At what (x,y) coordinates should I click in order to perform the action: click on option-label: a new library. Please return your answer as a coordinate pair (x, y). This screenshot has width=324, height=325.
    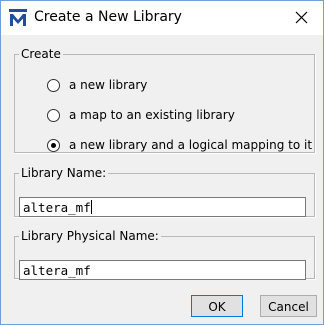
    Looking at the image, I should click on (108, 85).